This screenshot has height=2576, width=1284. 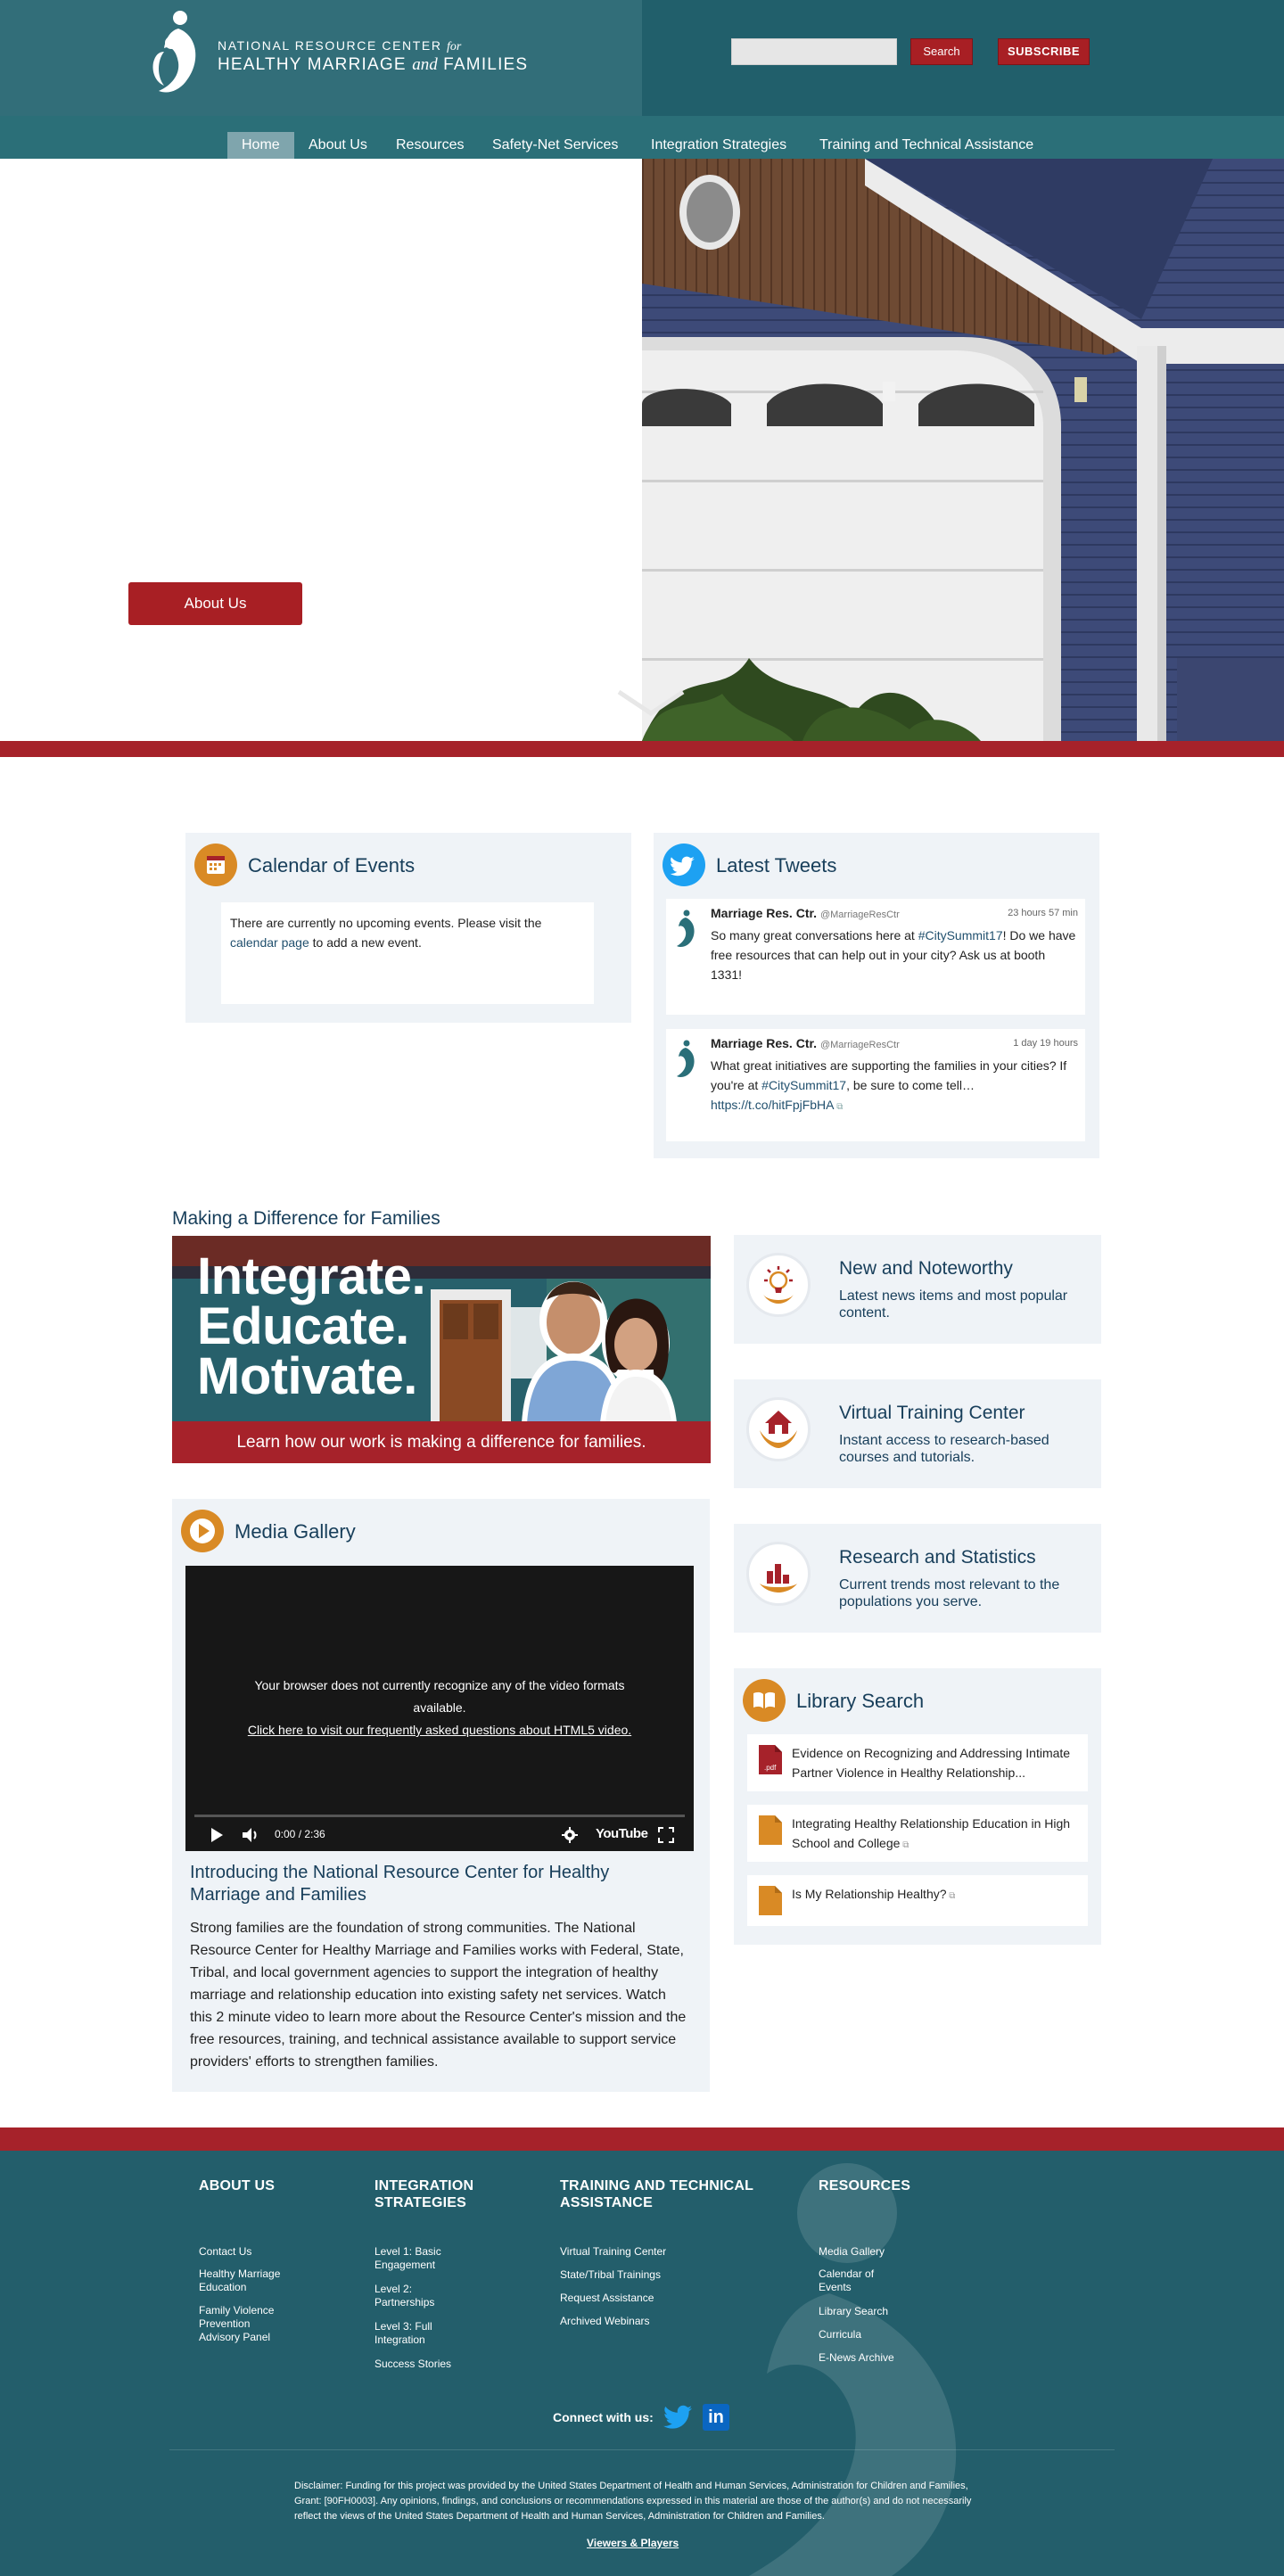 I want to click on tile-title: Virtual Training Center, so click(x=932, y=1413).